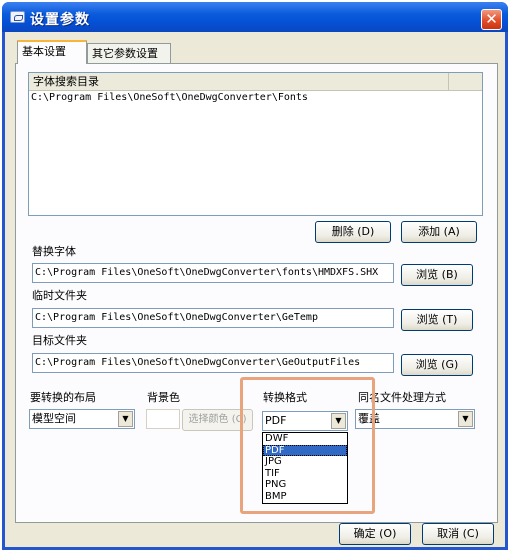 This screenshot has height=553, width=512. What do you see at coordinates (54, 418) in the screenshot?
I see `layout-select-value: 模型空间` at bounding box center [54, 418].